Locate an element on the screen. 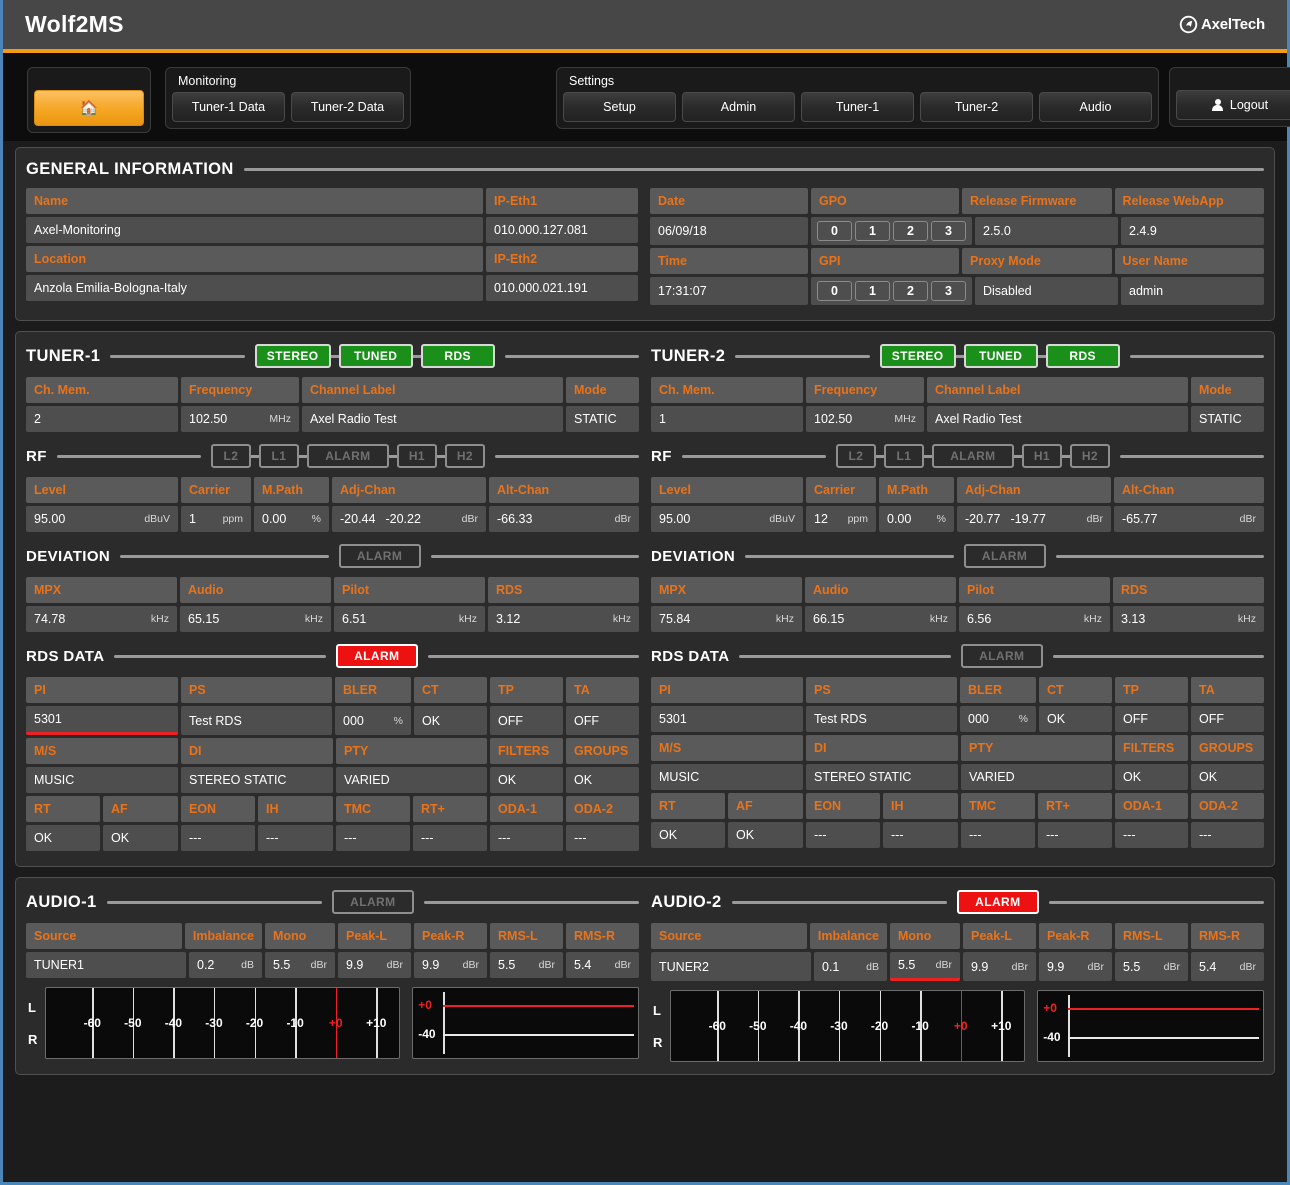  t1-frequency-number: 102.50 is located at coordinates (208, 419).